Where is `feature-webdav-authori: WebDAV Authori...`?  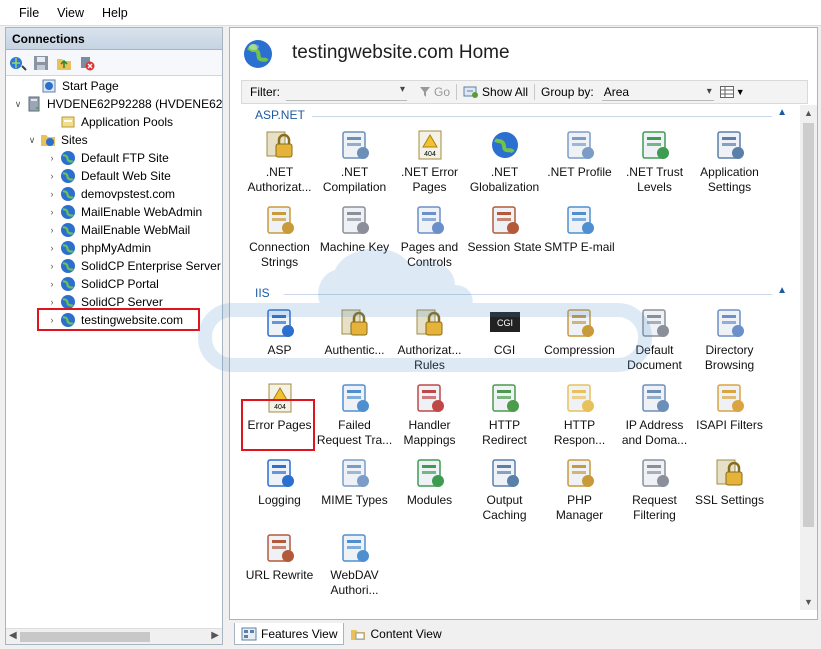 feature-webdav-authori: WebDAV Authori... is located at coordinates (354, 567).